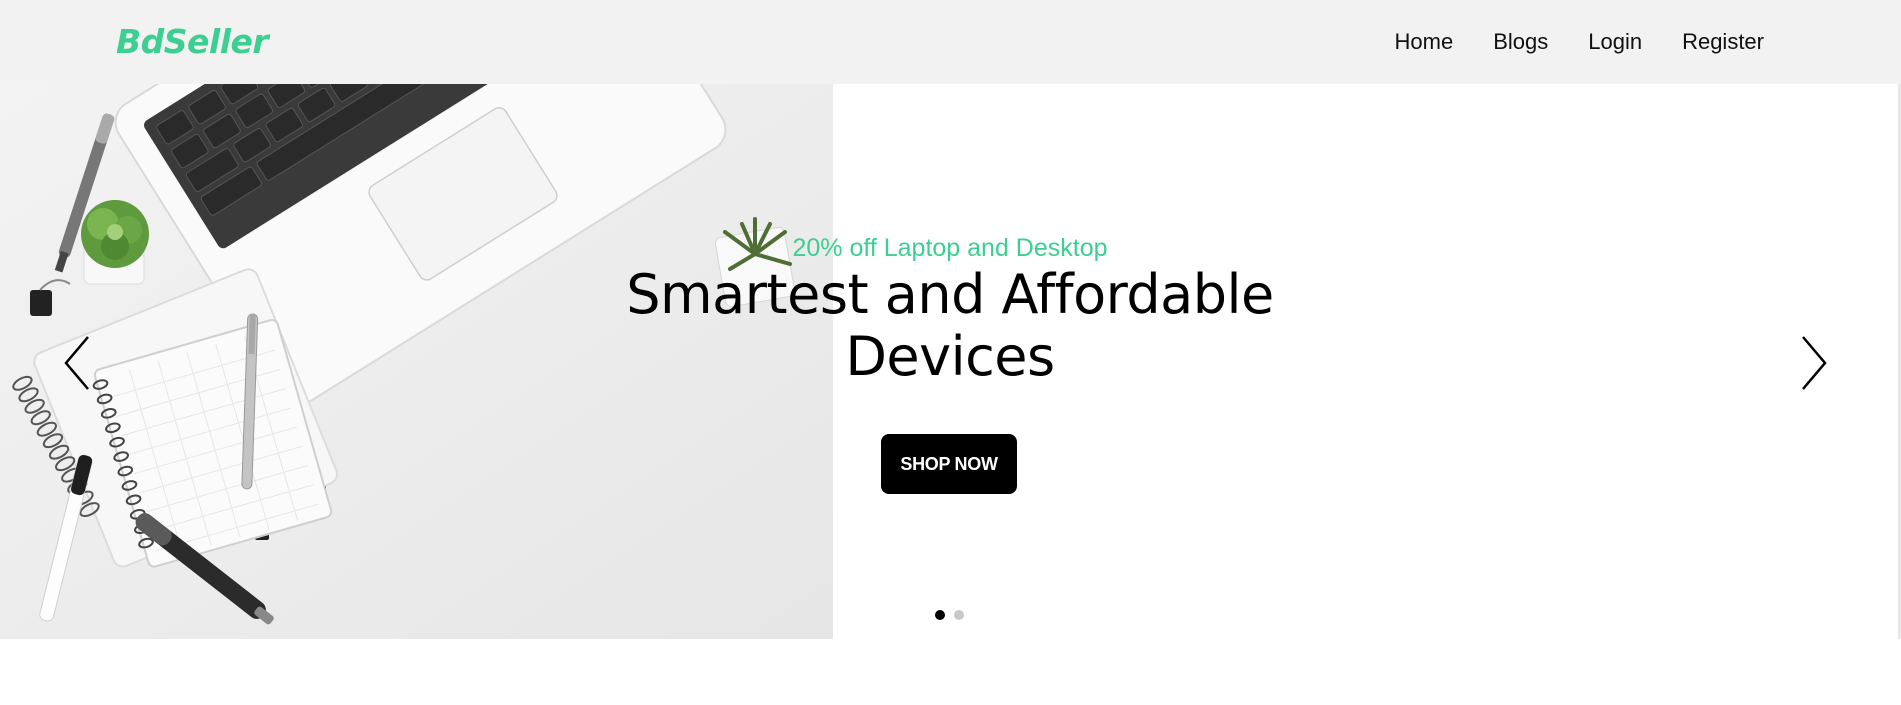 The image size is (1901, 705). What do you see at coordinates (949, 615) in the screenshot?
I see `carousel-indicators` at bounding box center [949, 615].